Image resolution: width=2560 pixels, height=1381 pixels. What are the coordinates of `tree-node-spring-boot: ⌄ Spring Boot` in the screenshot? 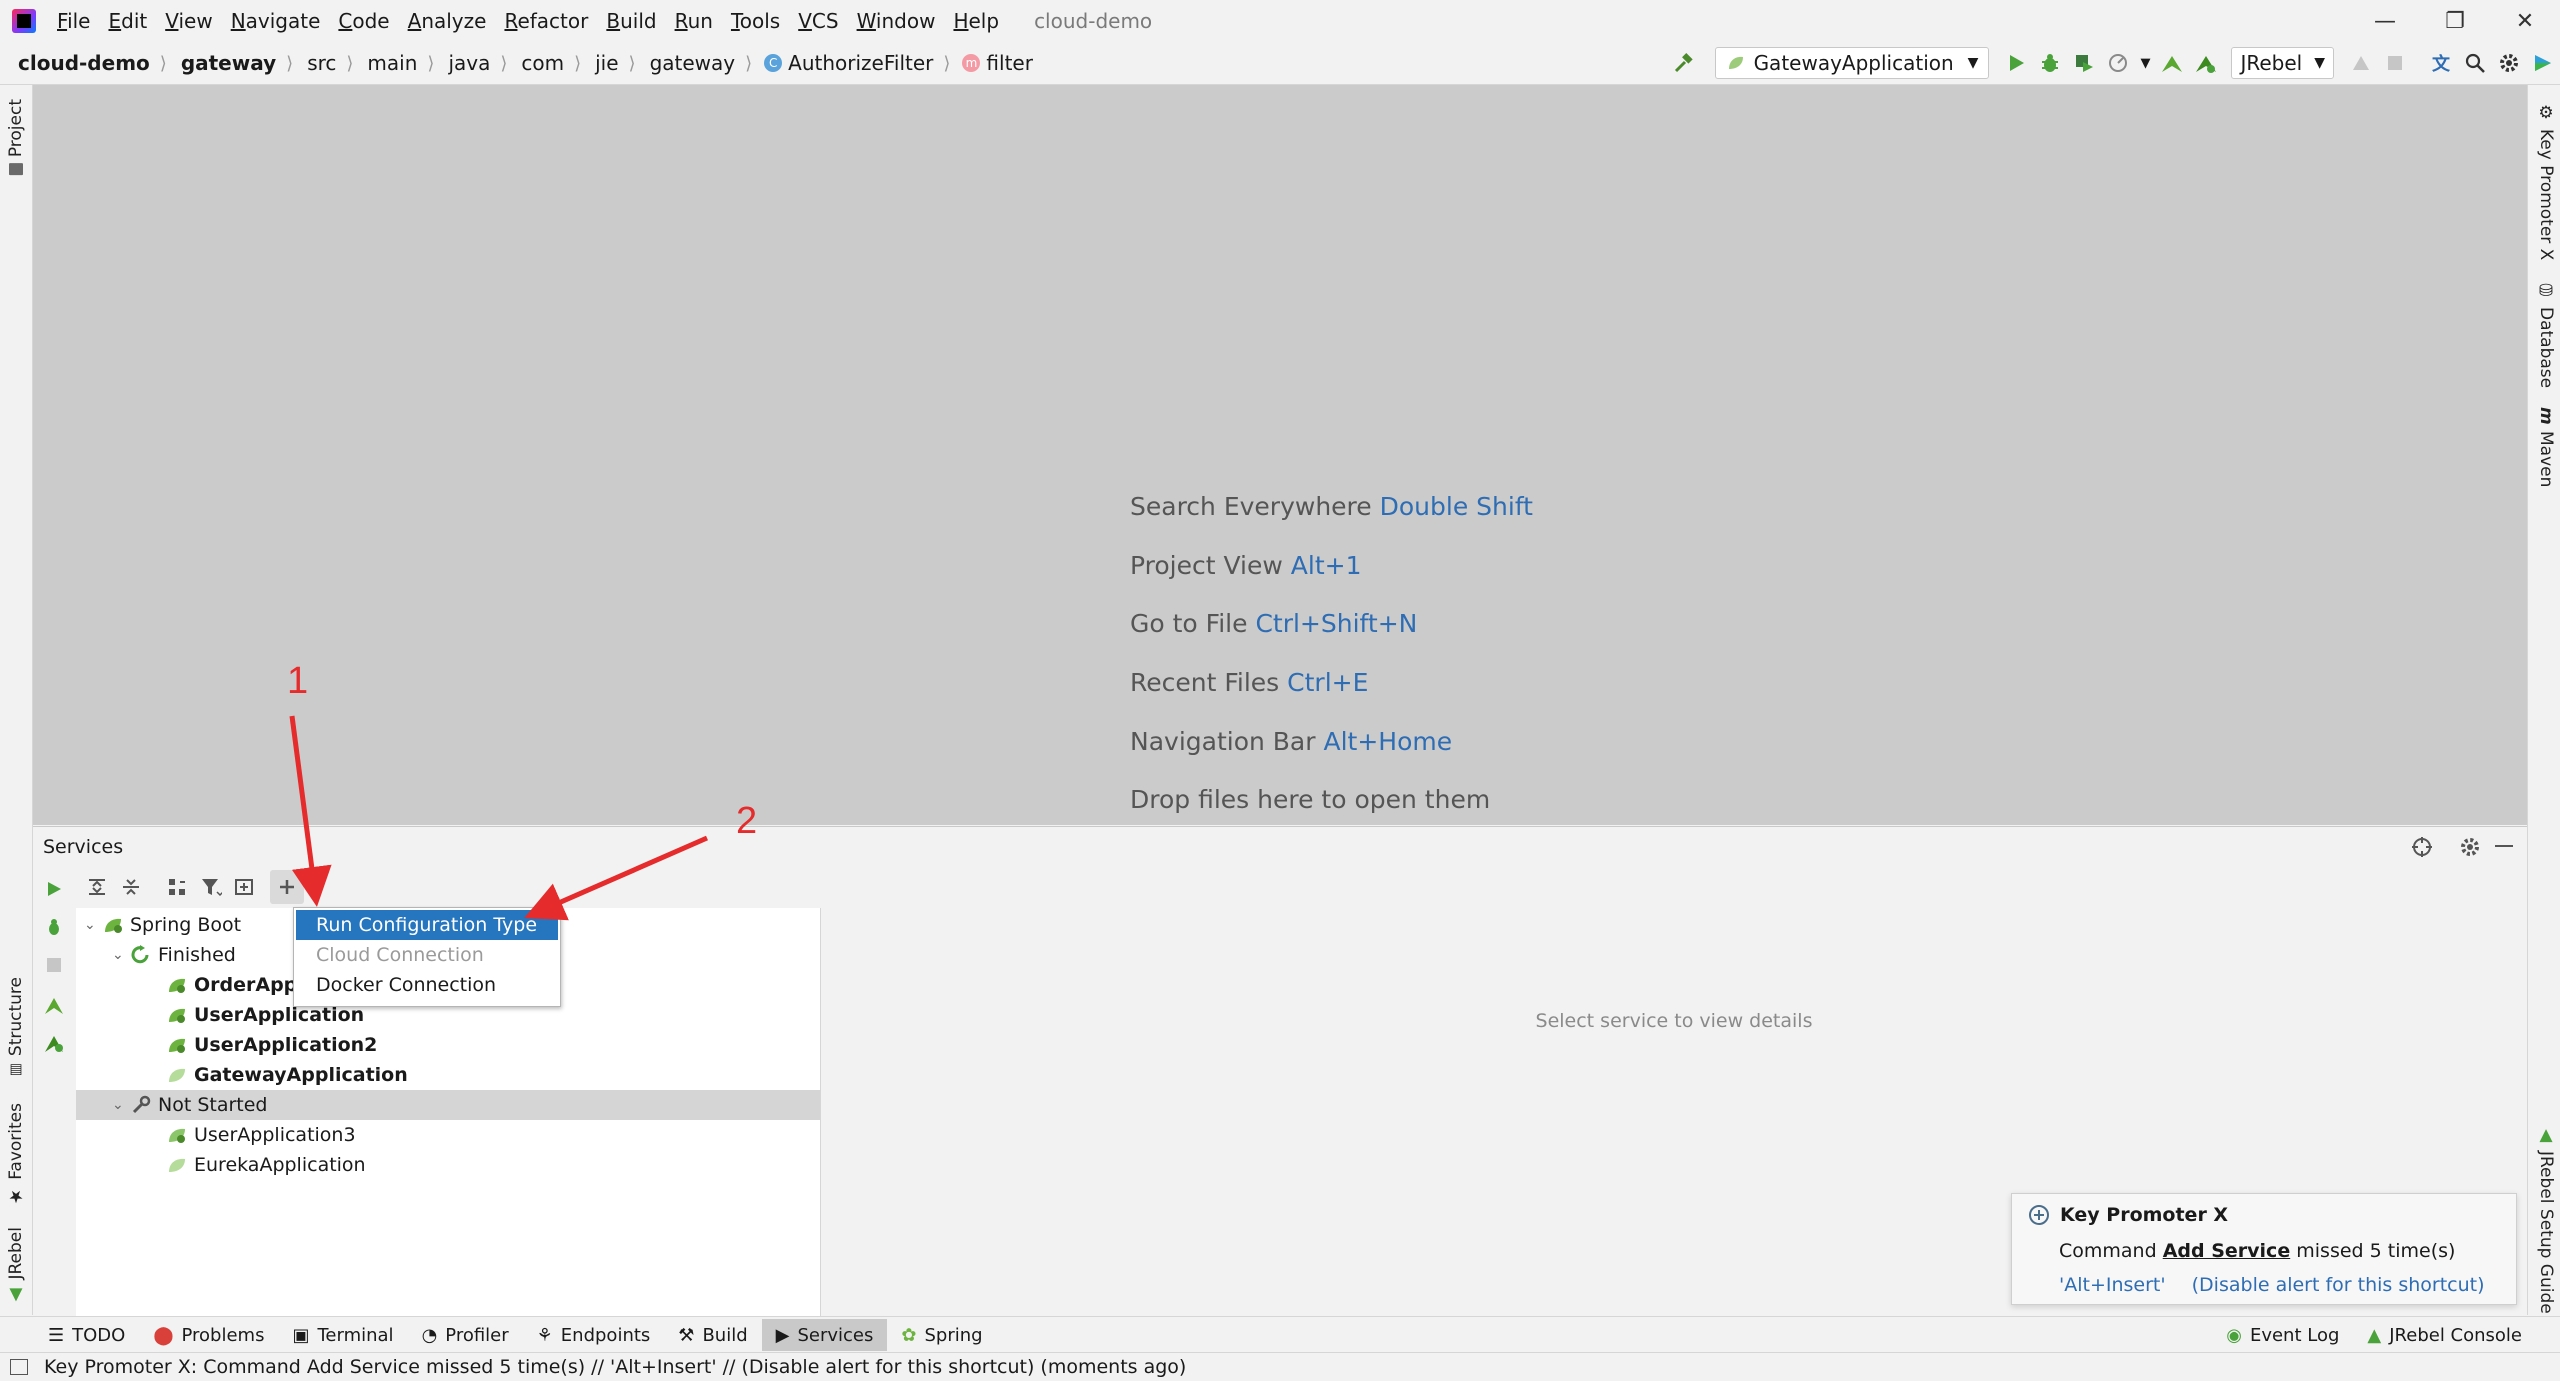 It's located at (162, 925).